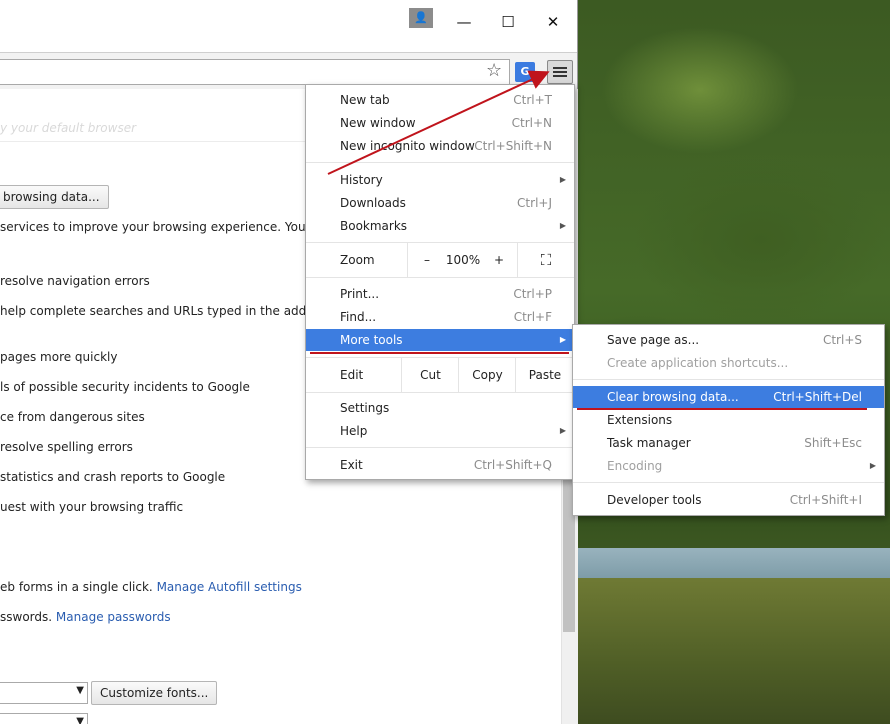 The image size is (890, 724). Describe the element at coordinates (440, 226) in the screenshot. I see `menu-item-bookmarks: Bookmarks ▶` at that location.